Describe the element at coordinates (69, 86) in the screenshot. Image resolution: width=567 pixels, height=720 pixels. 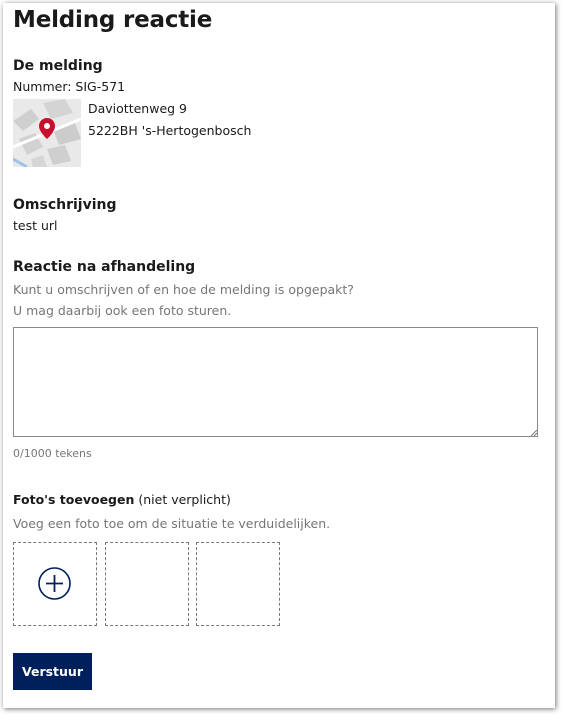
I see `melding-nummer: Nummer: SIG-571` at that location.